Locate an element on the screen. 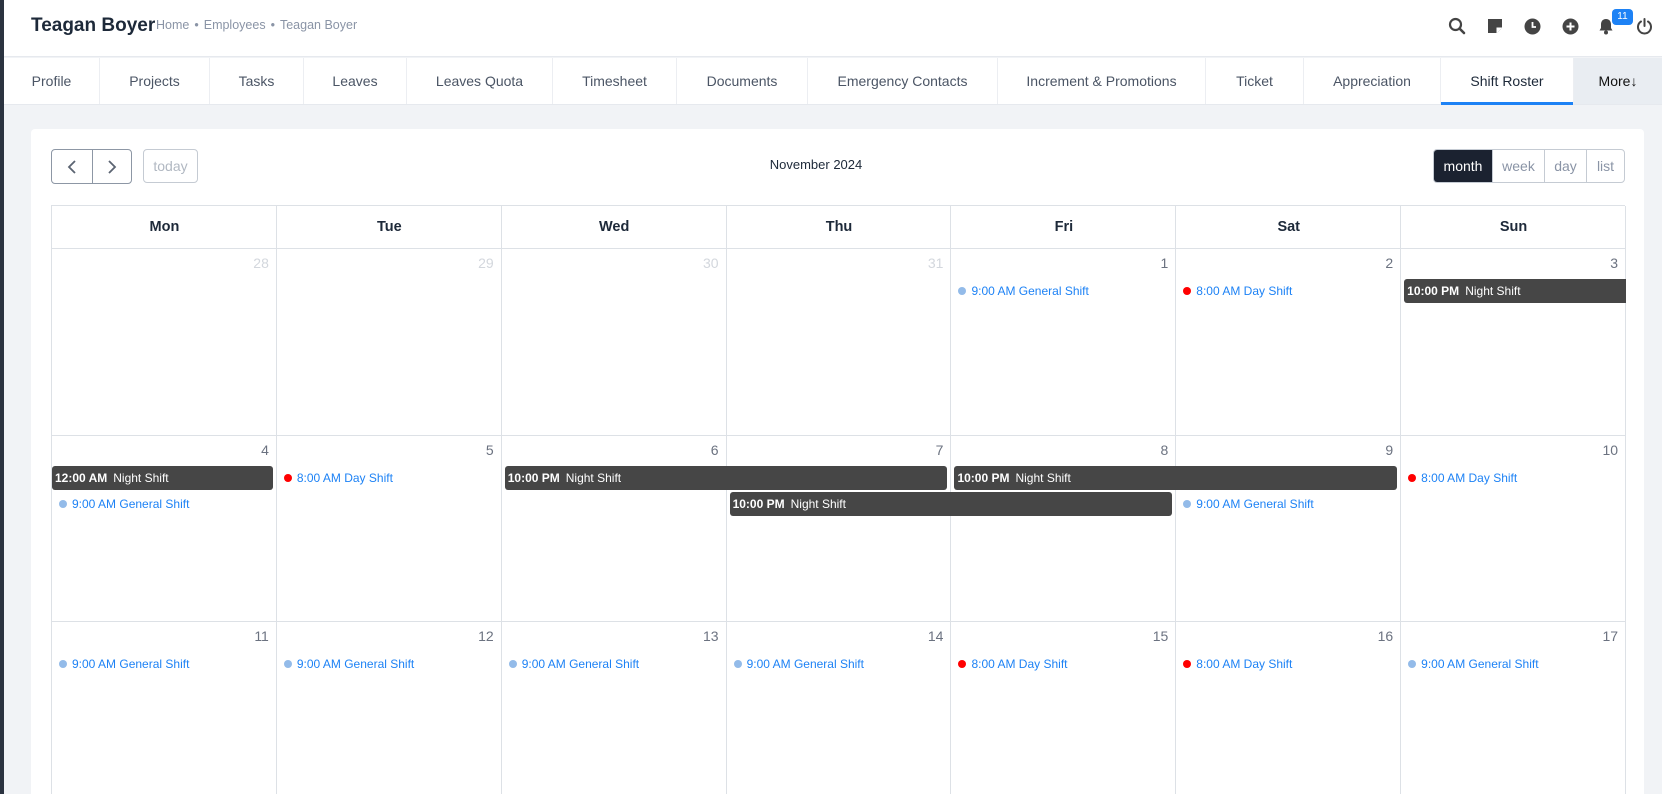 Image resolution: width=1662 pixels, height=794 pixels. day-number: 7 is located at coordinates (923, 450).